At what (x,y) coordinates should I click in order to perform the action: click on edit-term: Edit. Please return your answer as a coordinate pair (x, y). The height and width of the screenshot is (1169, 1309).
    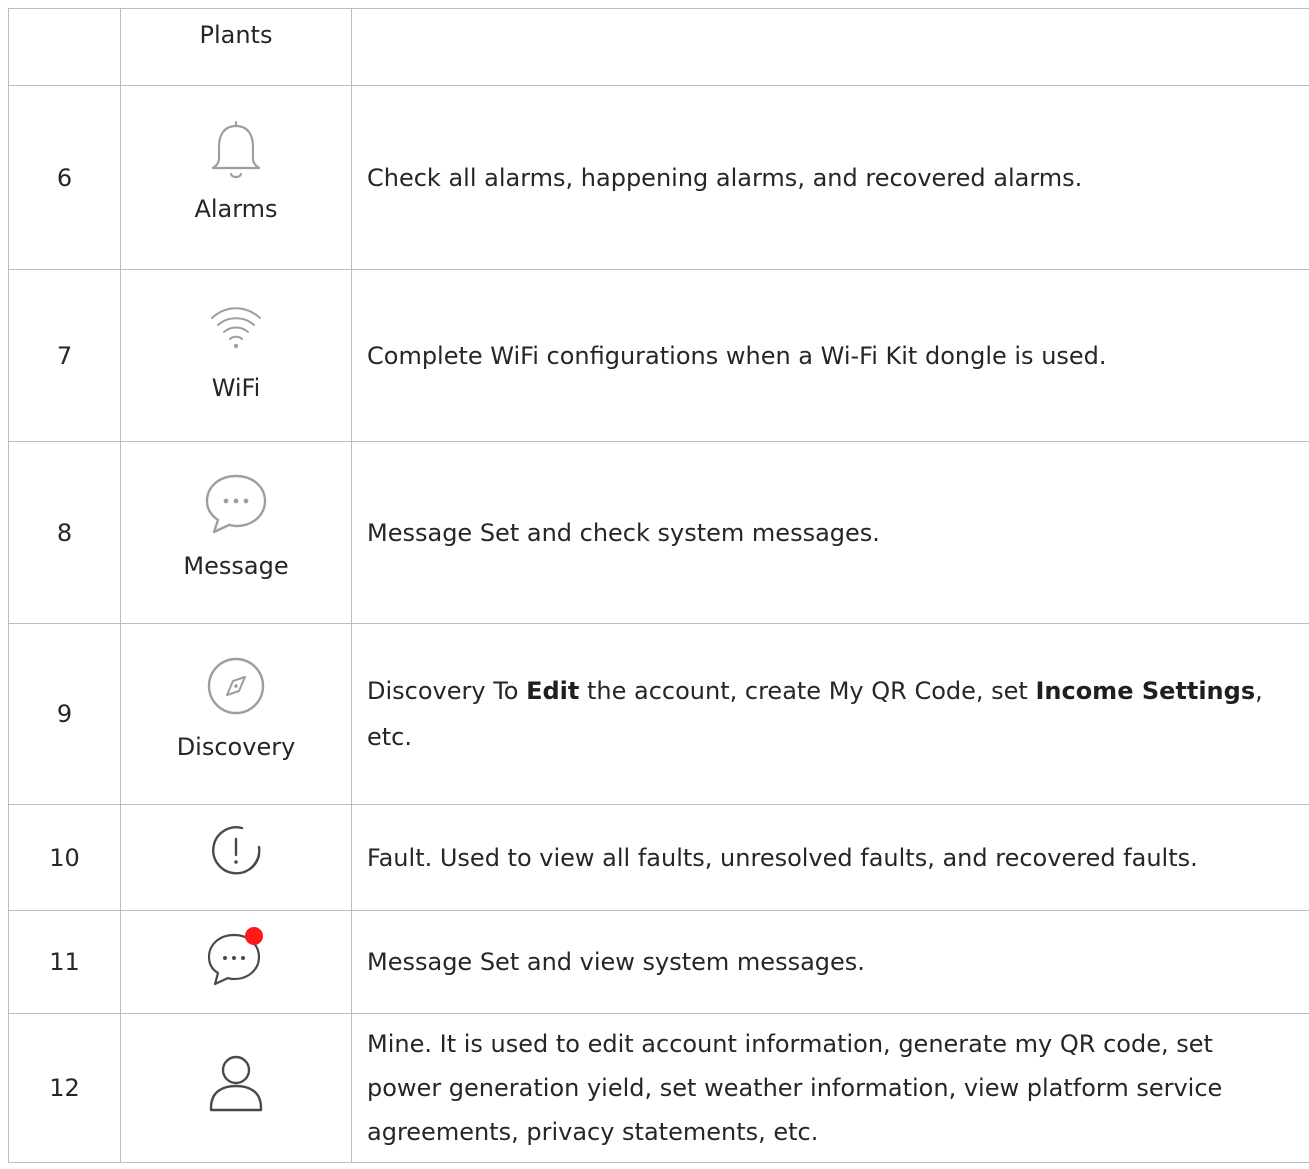
    Looking at the image, I should click on (553, 691).